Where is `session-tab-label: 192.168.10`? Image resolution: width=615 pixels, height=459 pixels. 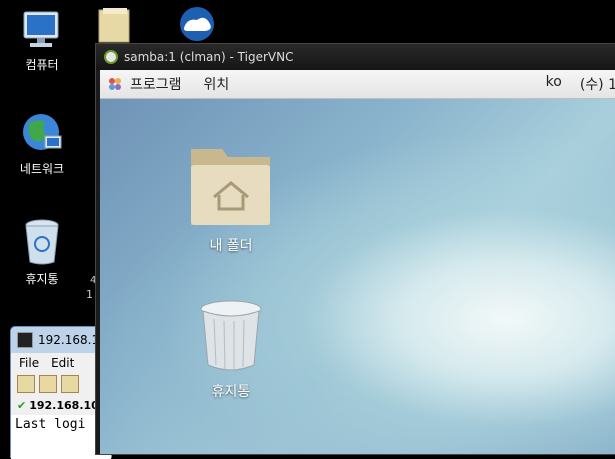 session-tab-label: 192.168.10 is located at coordinates (64, 405).